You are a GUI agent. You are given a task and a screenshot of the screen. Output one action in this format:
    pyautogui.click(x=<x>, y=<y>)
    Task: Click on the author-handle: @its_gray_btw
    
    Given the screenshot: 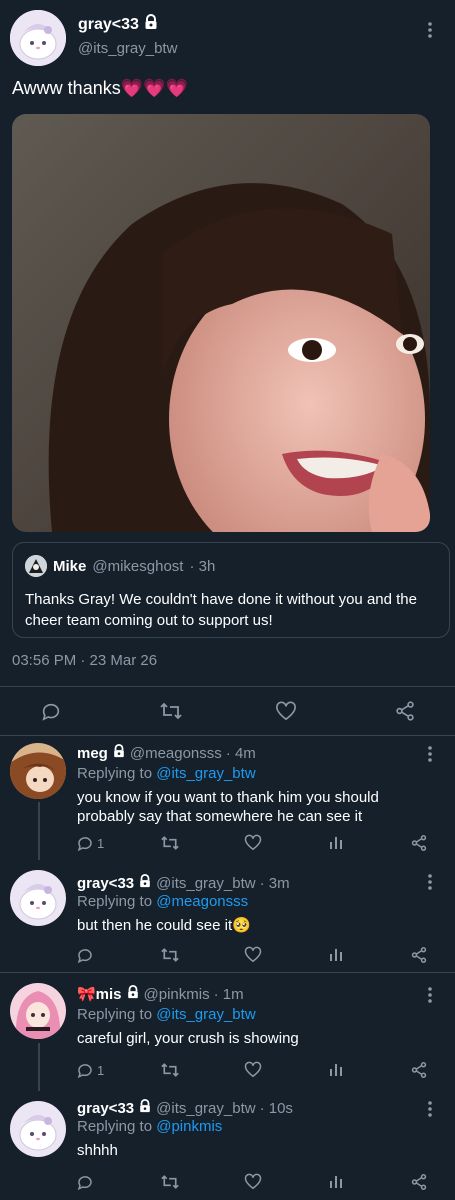 What is the action you would take?
    pyautogui.click(x=127, y=48)
    